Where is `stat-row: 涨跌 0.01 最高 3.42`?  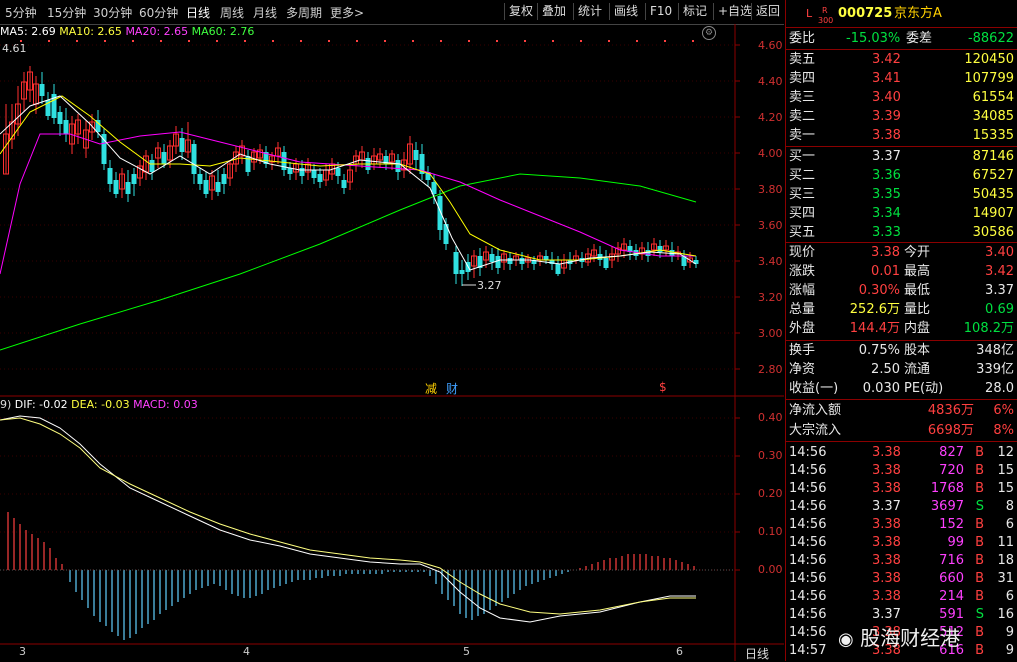
stat-row: 涨跌 0.01 最高 3.42 is located at coordinates (901, 271).